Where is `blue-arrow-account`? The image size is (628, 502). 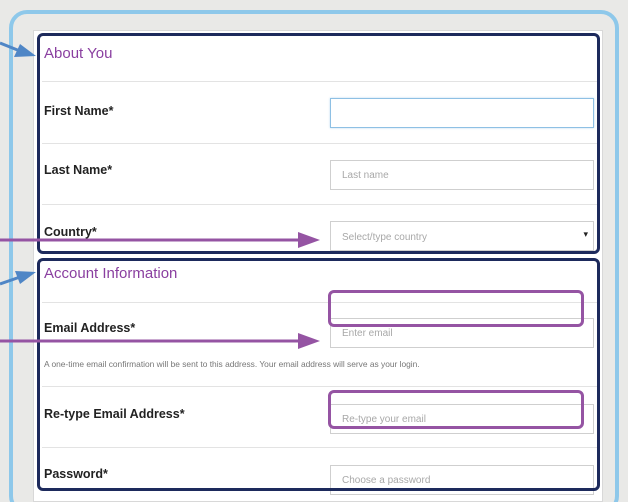 blue-arrow-account is located at coordinates (18, 278).